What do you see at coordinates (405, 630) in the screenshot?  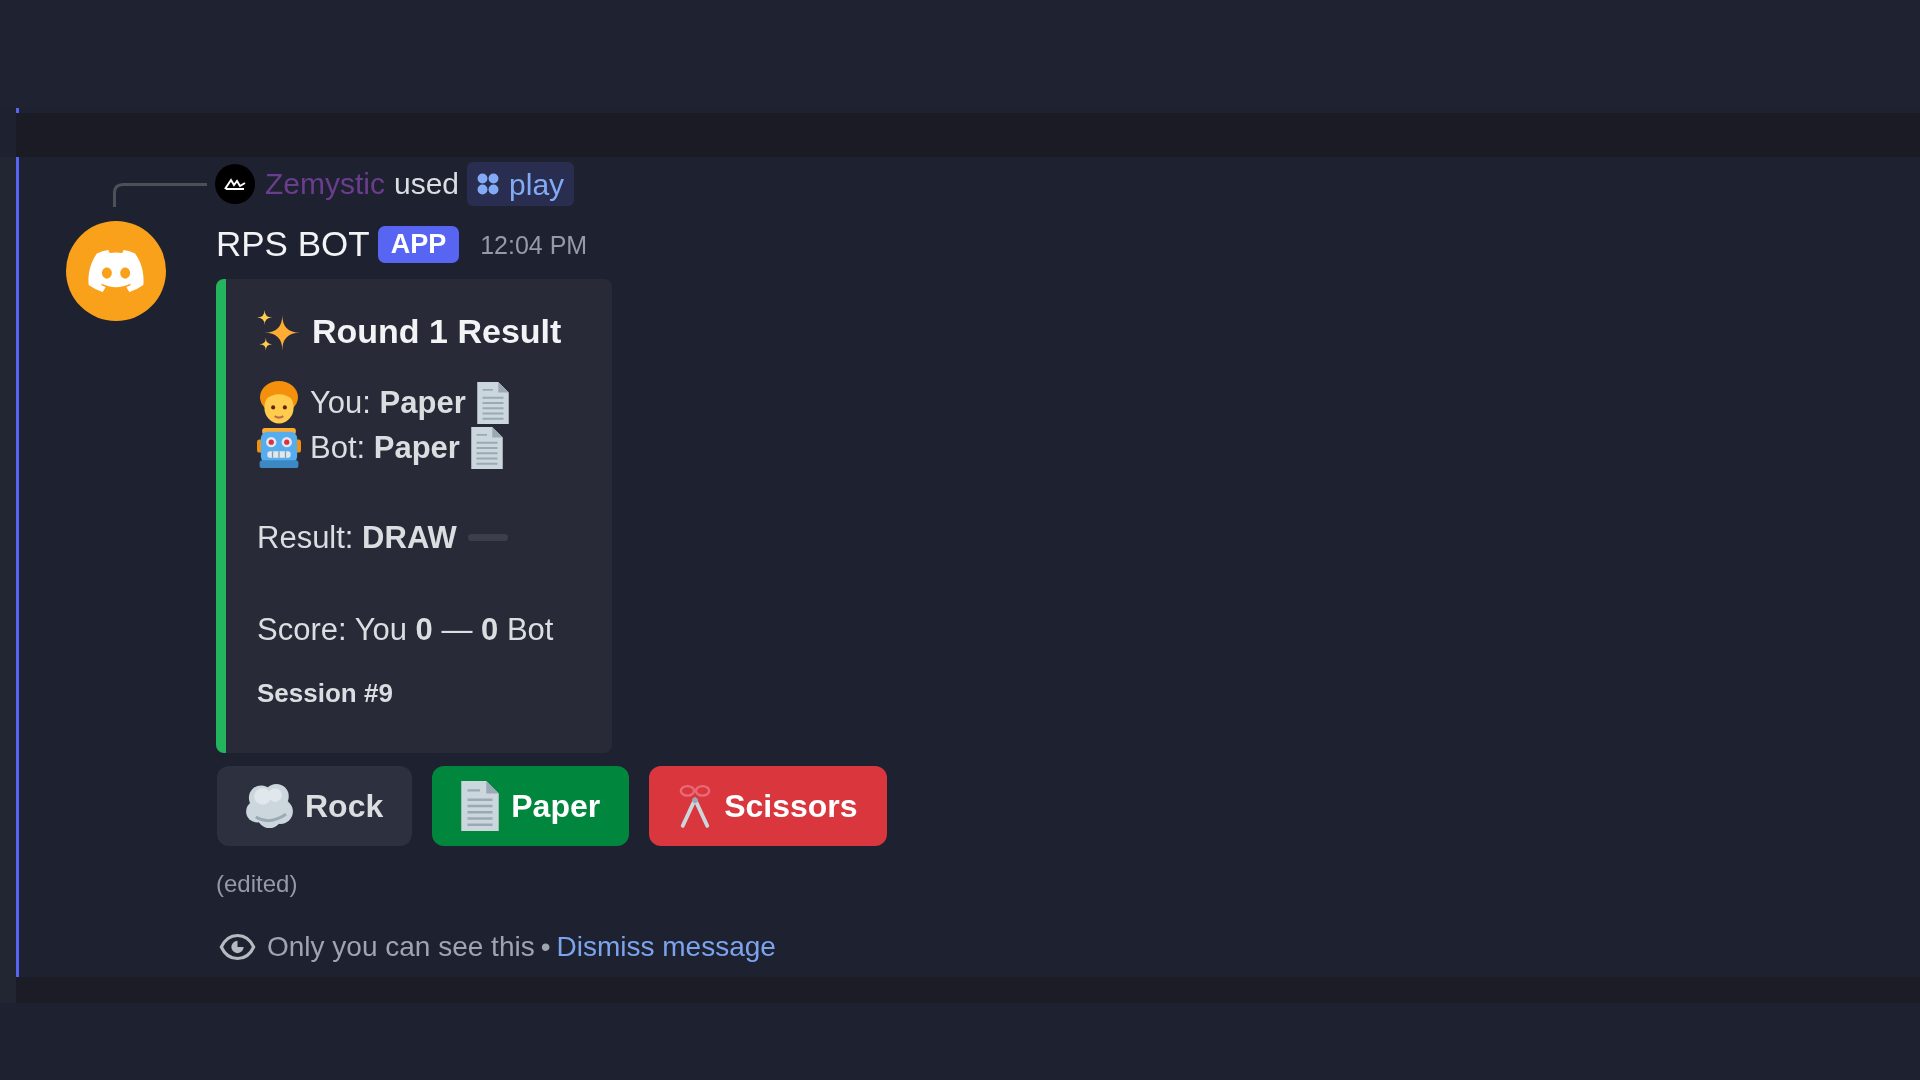 I see `score-text: Score: You 0 — 0 Bot` at bounding box center [405, 630].